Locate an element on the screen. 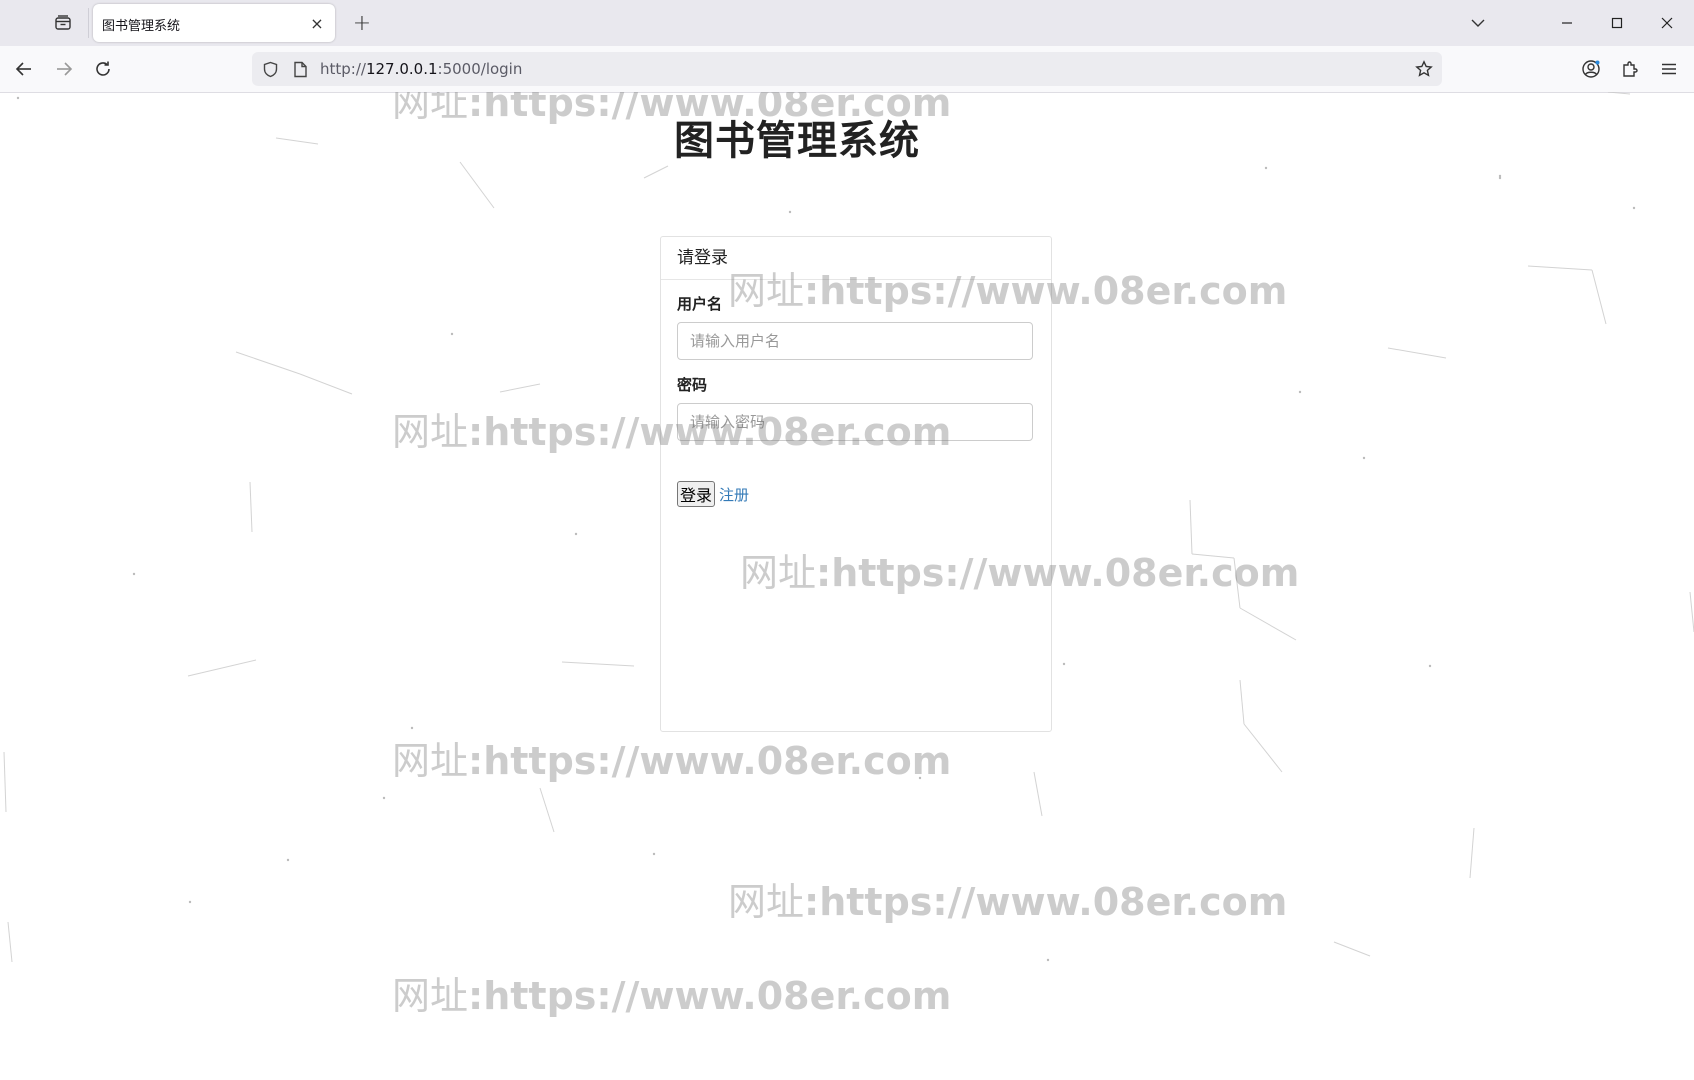 The image size is (1694, 1080). chevron-down-icon is located at coordinates (1478, 23).